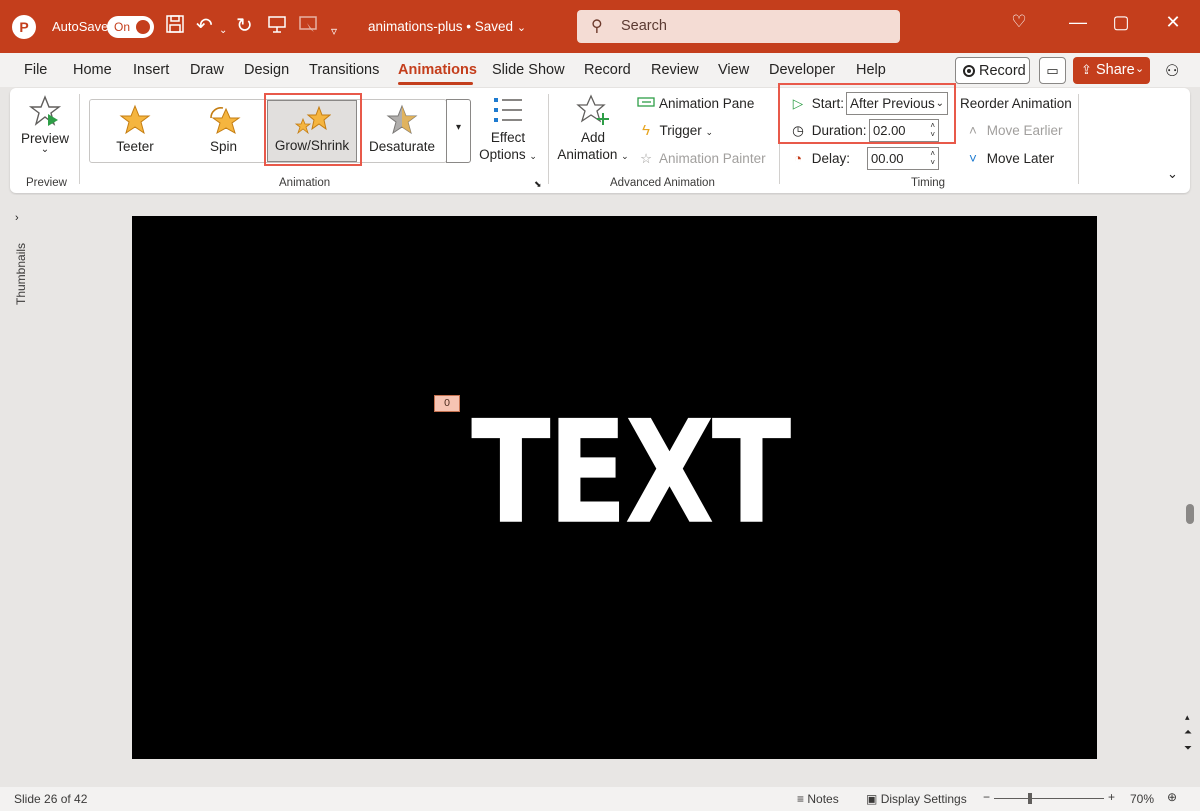  What do you see at coordinates (607, 70) in the screenshot?
I see `tab-record: Record` at bounding box center [607, 70].